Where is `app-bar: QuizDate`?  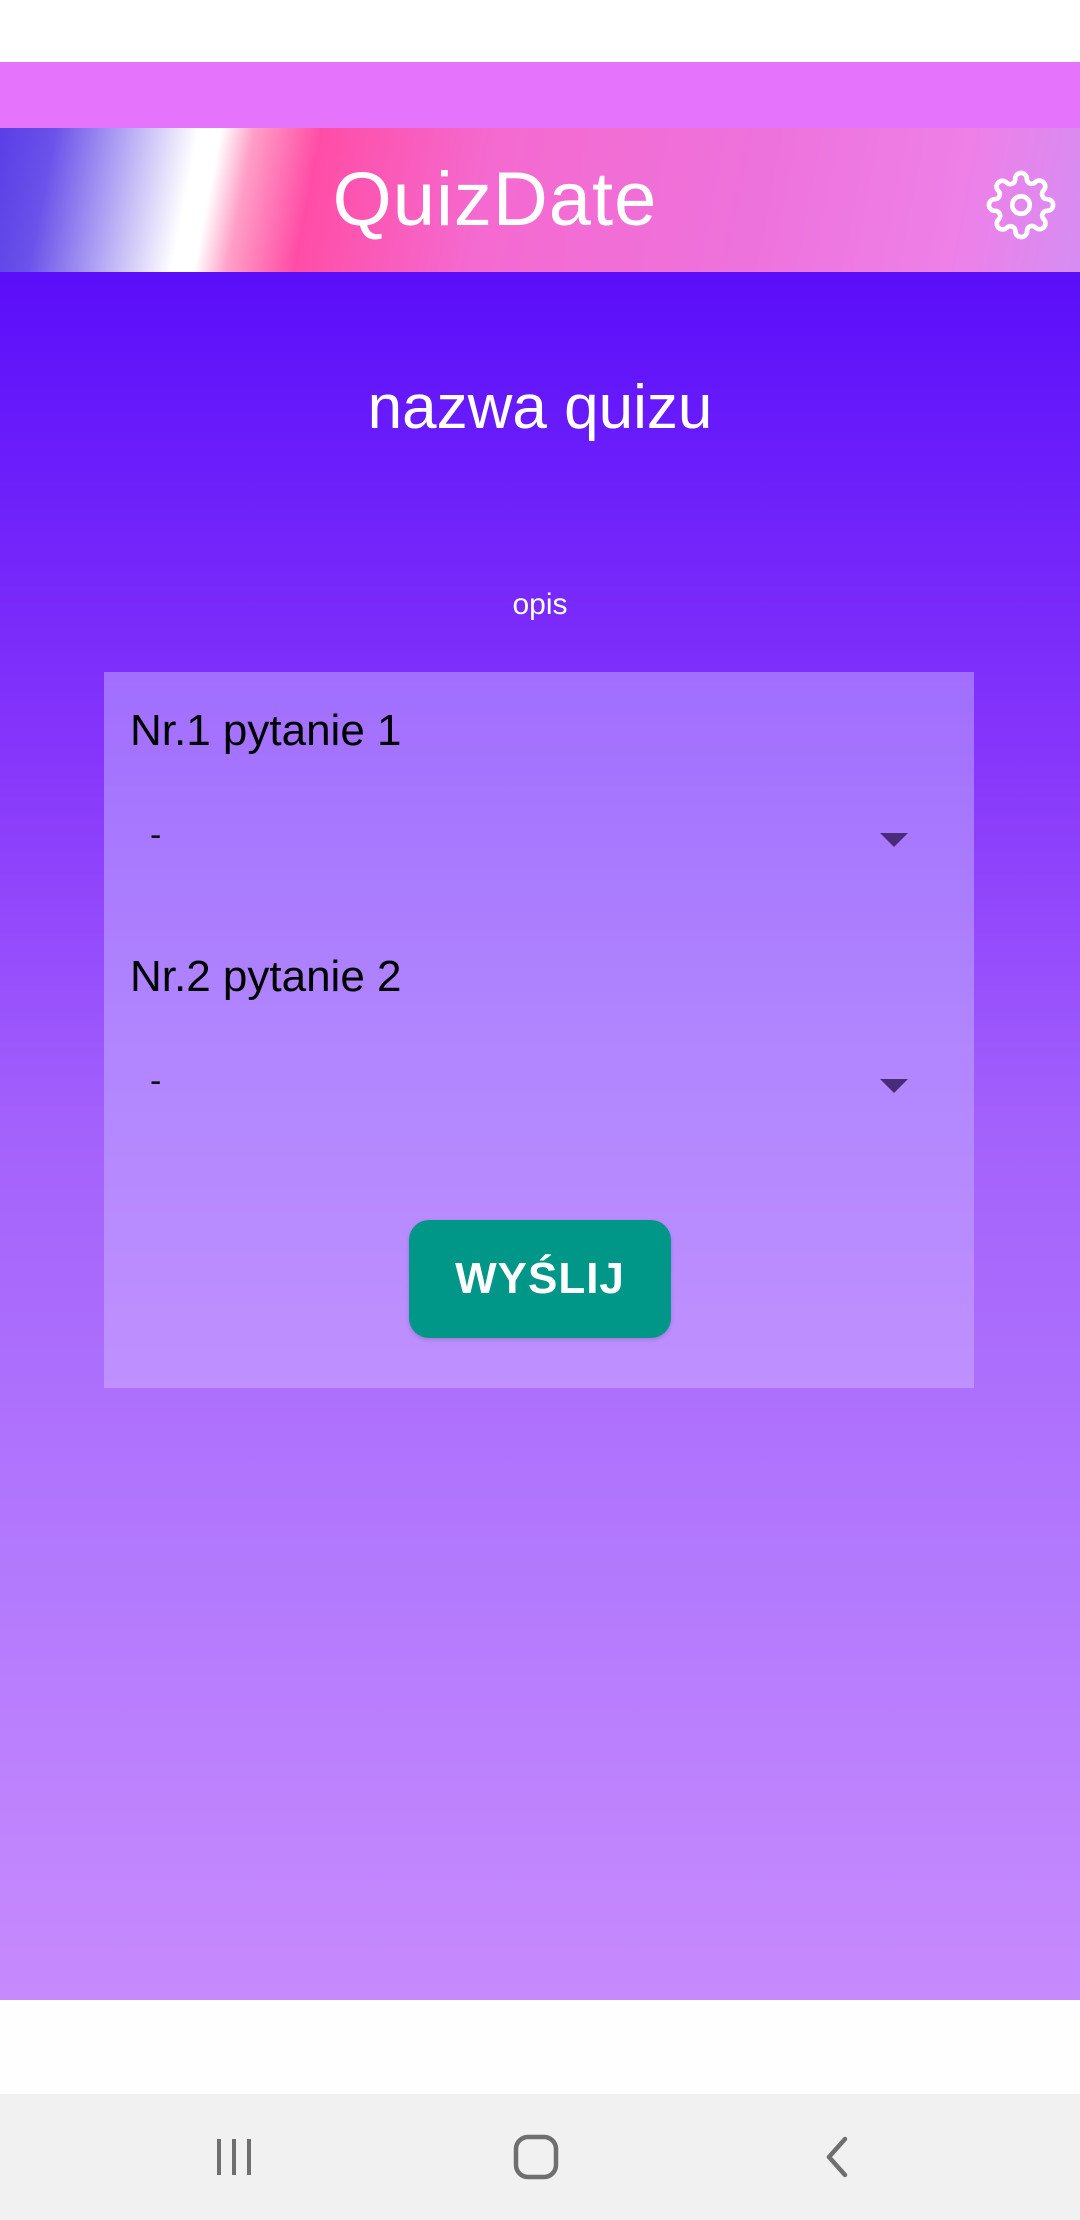
app-bar: QuizDate is located at coordinates (540, 200).